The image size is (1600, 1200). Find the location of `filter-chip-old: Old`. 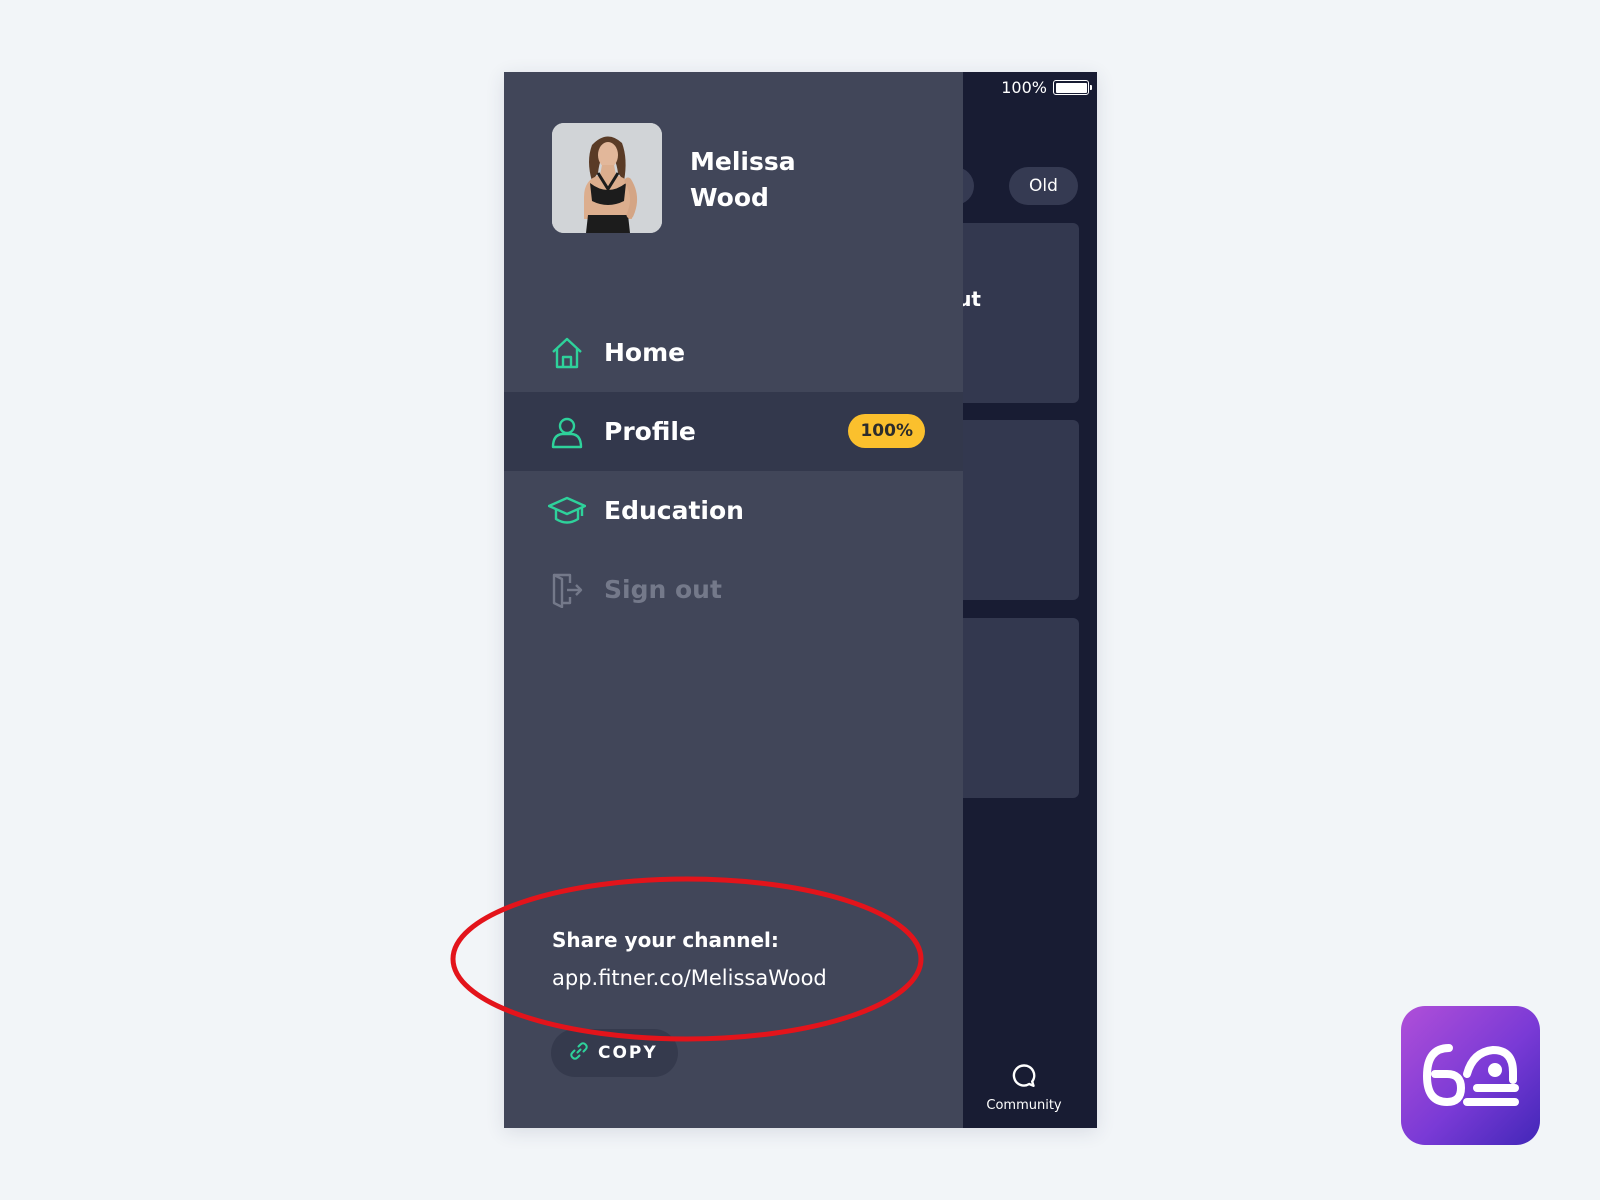

filter-chip-old: Old is located at coordinates (1043, 186).